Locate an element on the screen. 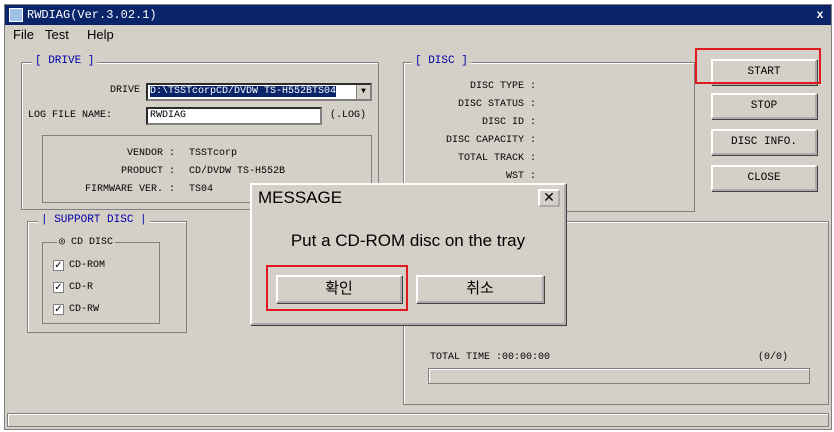 The height and width of the screenshot is (432, 834). progress-bar is located at coordinates (619, 376).